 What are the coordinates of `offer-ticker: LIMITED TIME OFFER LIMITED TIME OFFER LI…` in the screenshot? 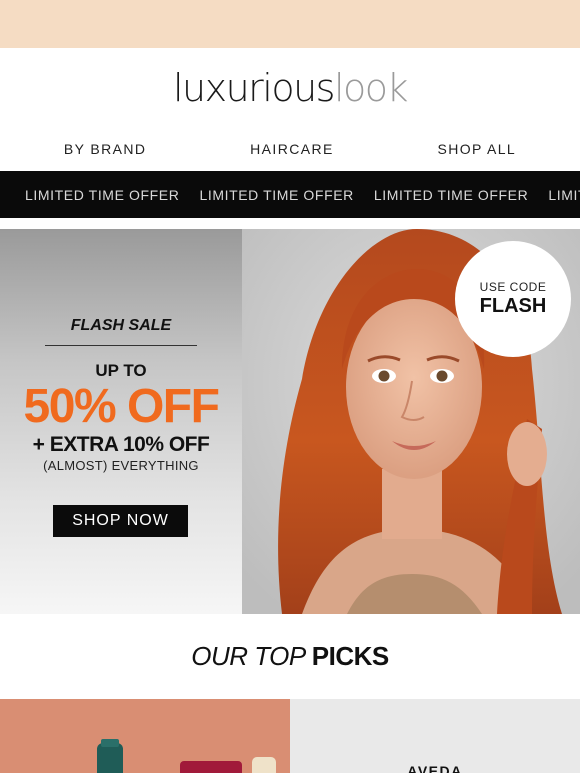 It's located at (290, 194).